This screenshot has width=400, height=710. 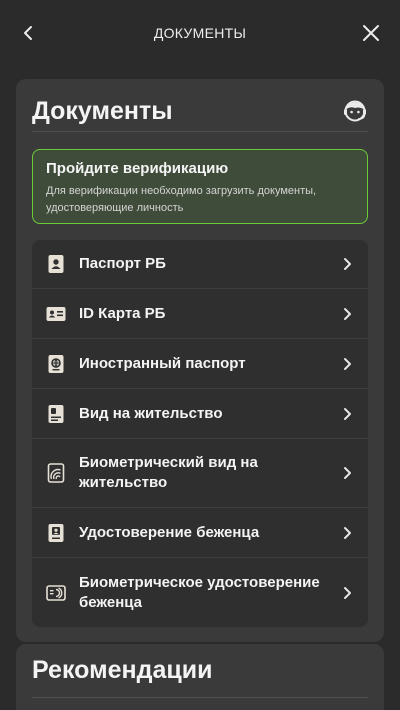 I want to click on document-item-residence-permit: Вид на жительство, so click(x=200, y=414).